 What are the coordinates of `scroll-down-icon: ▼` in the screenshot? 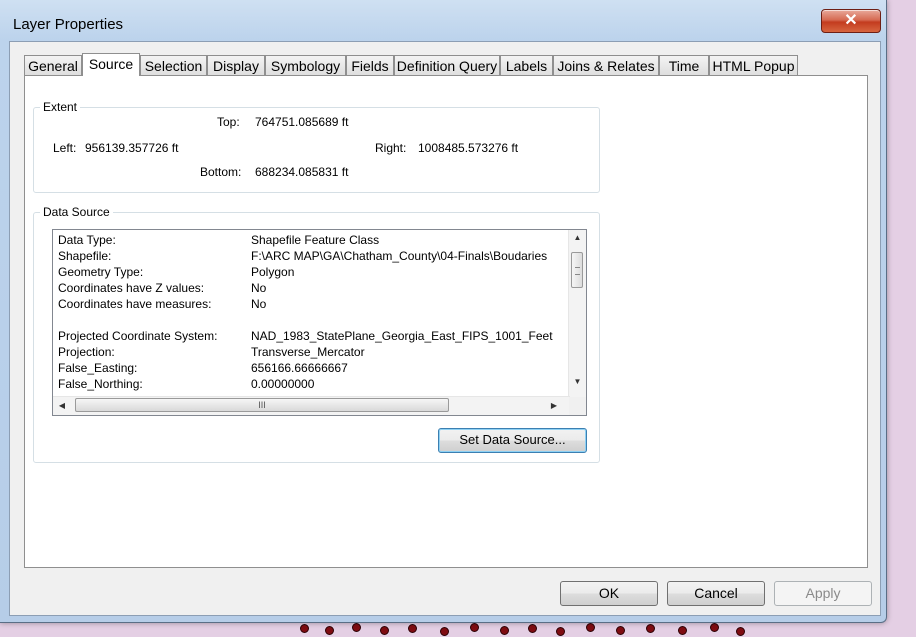 It's located at (577, 382).